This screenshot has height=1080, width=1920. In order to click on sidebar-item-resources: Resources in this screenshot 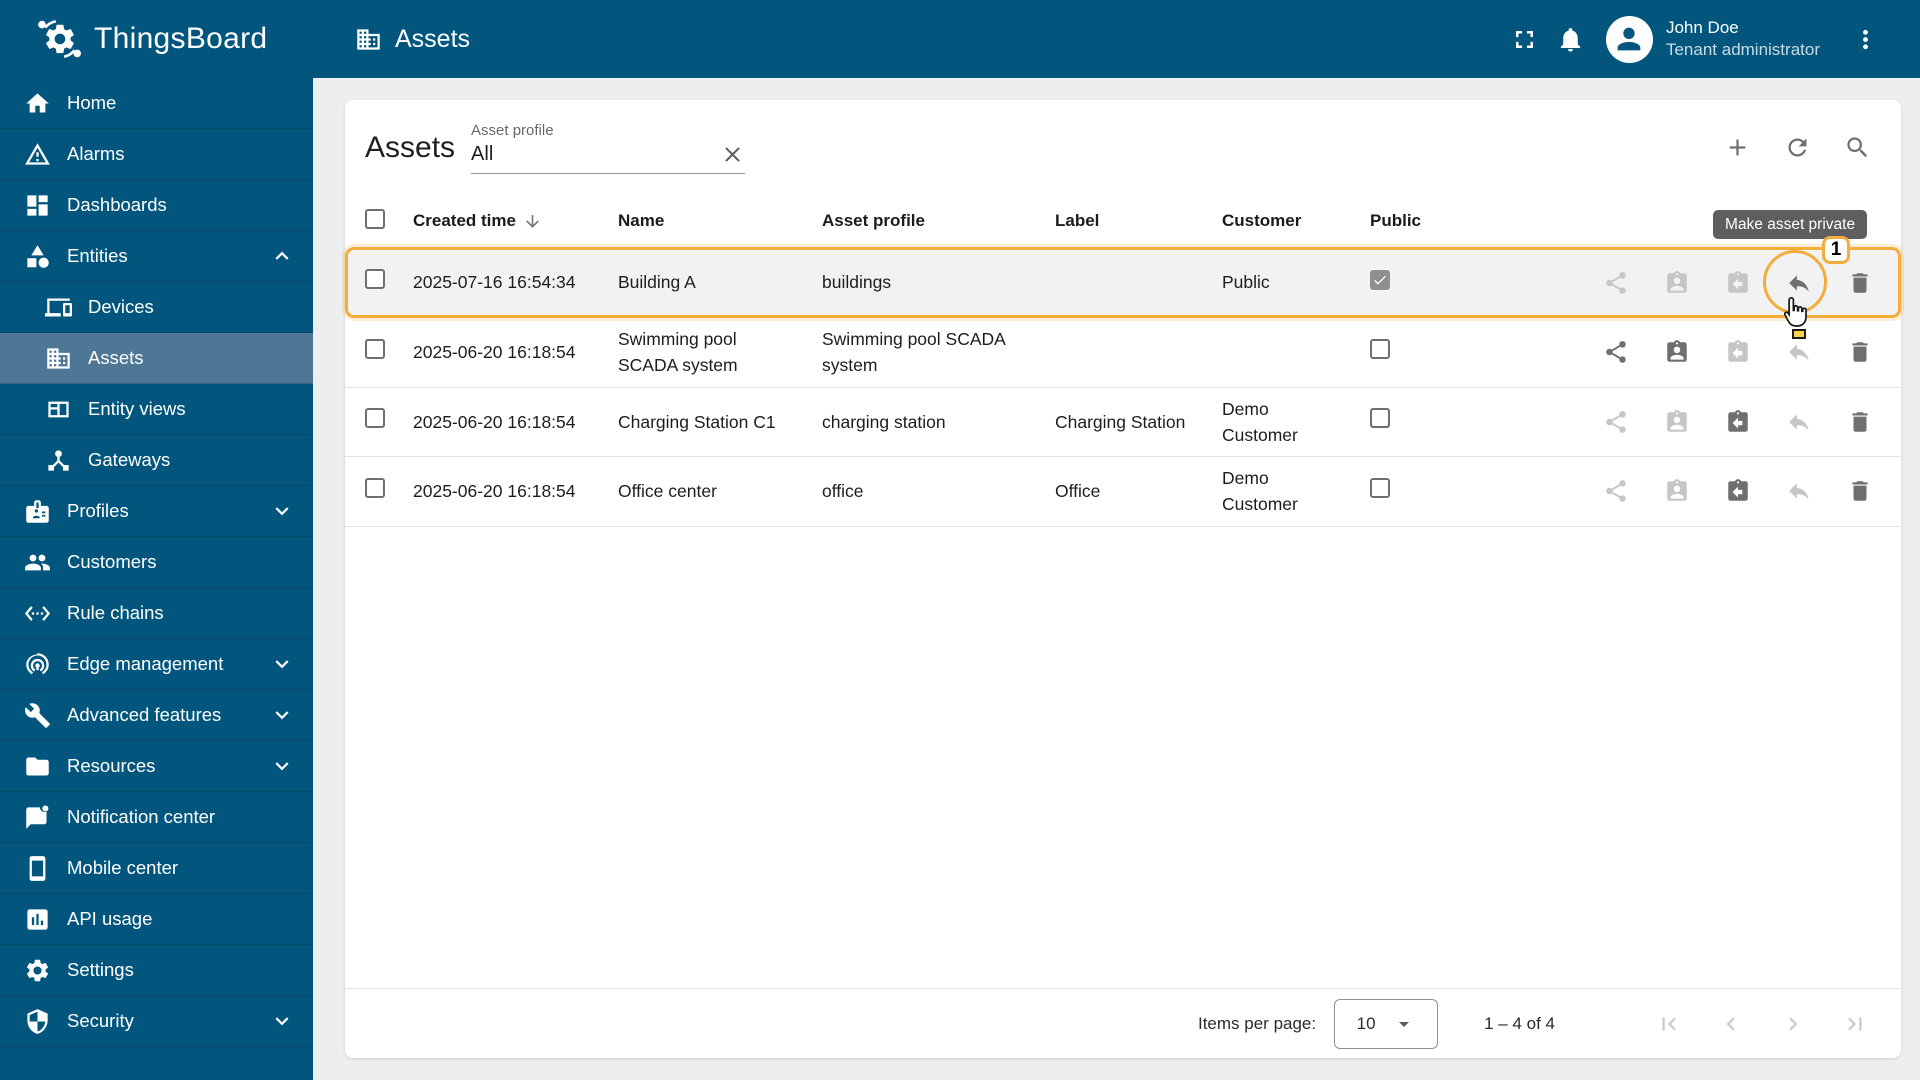, I will do `click(156, 766)`.